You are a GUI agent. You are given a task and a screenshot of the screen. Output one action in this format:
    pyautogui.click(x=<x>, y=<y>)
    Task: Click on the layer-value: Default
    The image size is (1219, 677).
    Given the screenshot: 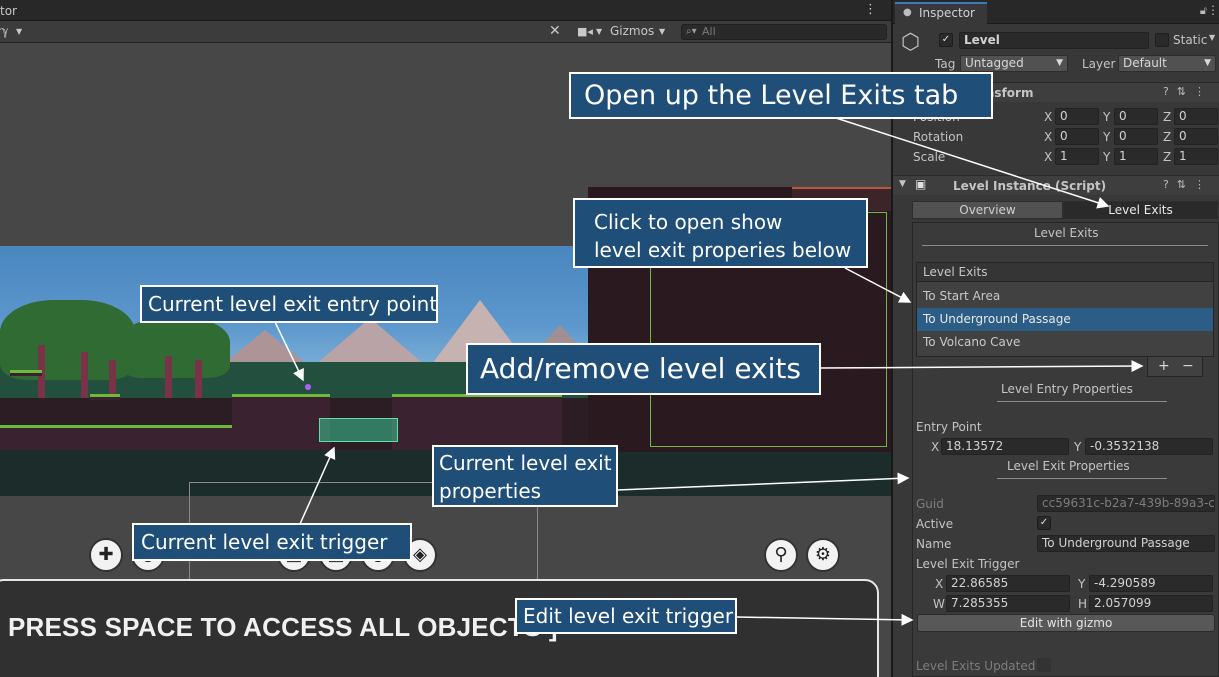 What is the action you would take?
    pyautogui.click(x=1145, y=63)
    